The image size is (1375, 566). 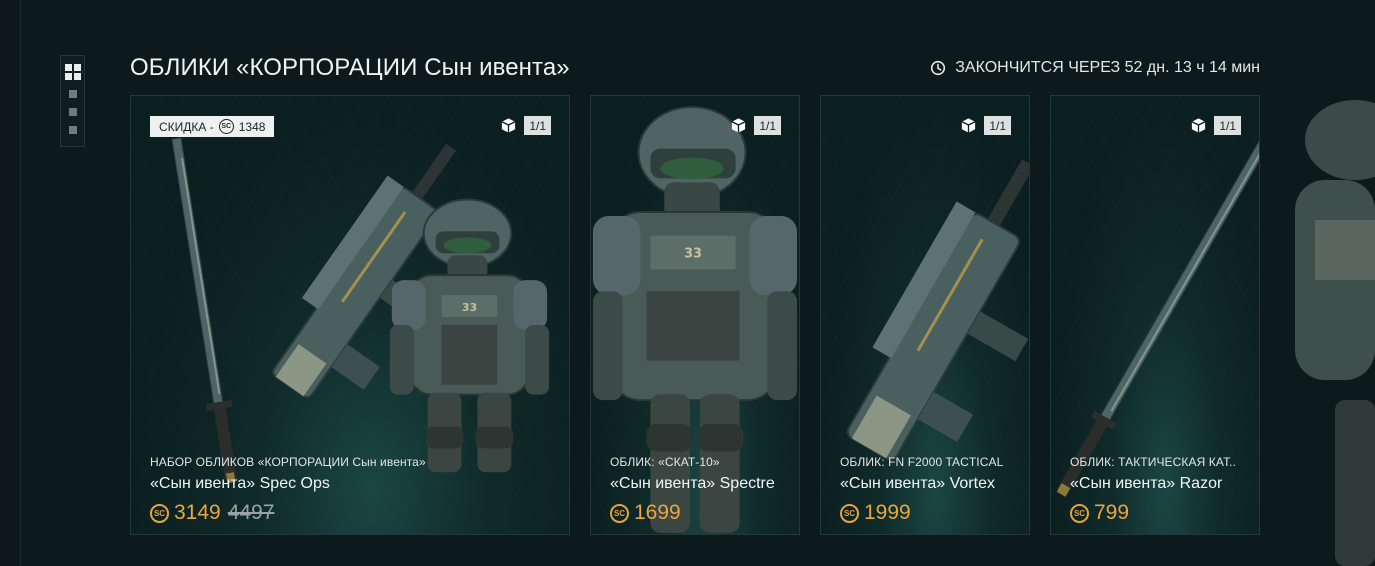 I want to click on grid-icon, so click(x=72, y=72).